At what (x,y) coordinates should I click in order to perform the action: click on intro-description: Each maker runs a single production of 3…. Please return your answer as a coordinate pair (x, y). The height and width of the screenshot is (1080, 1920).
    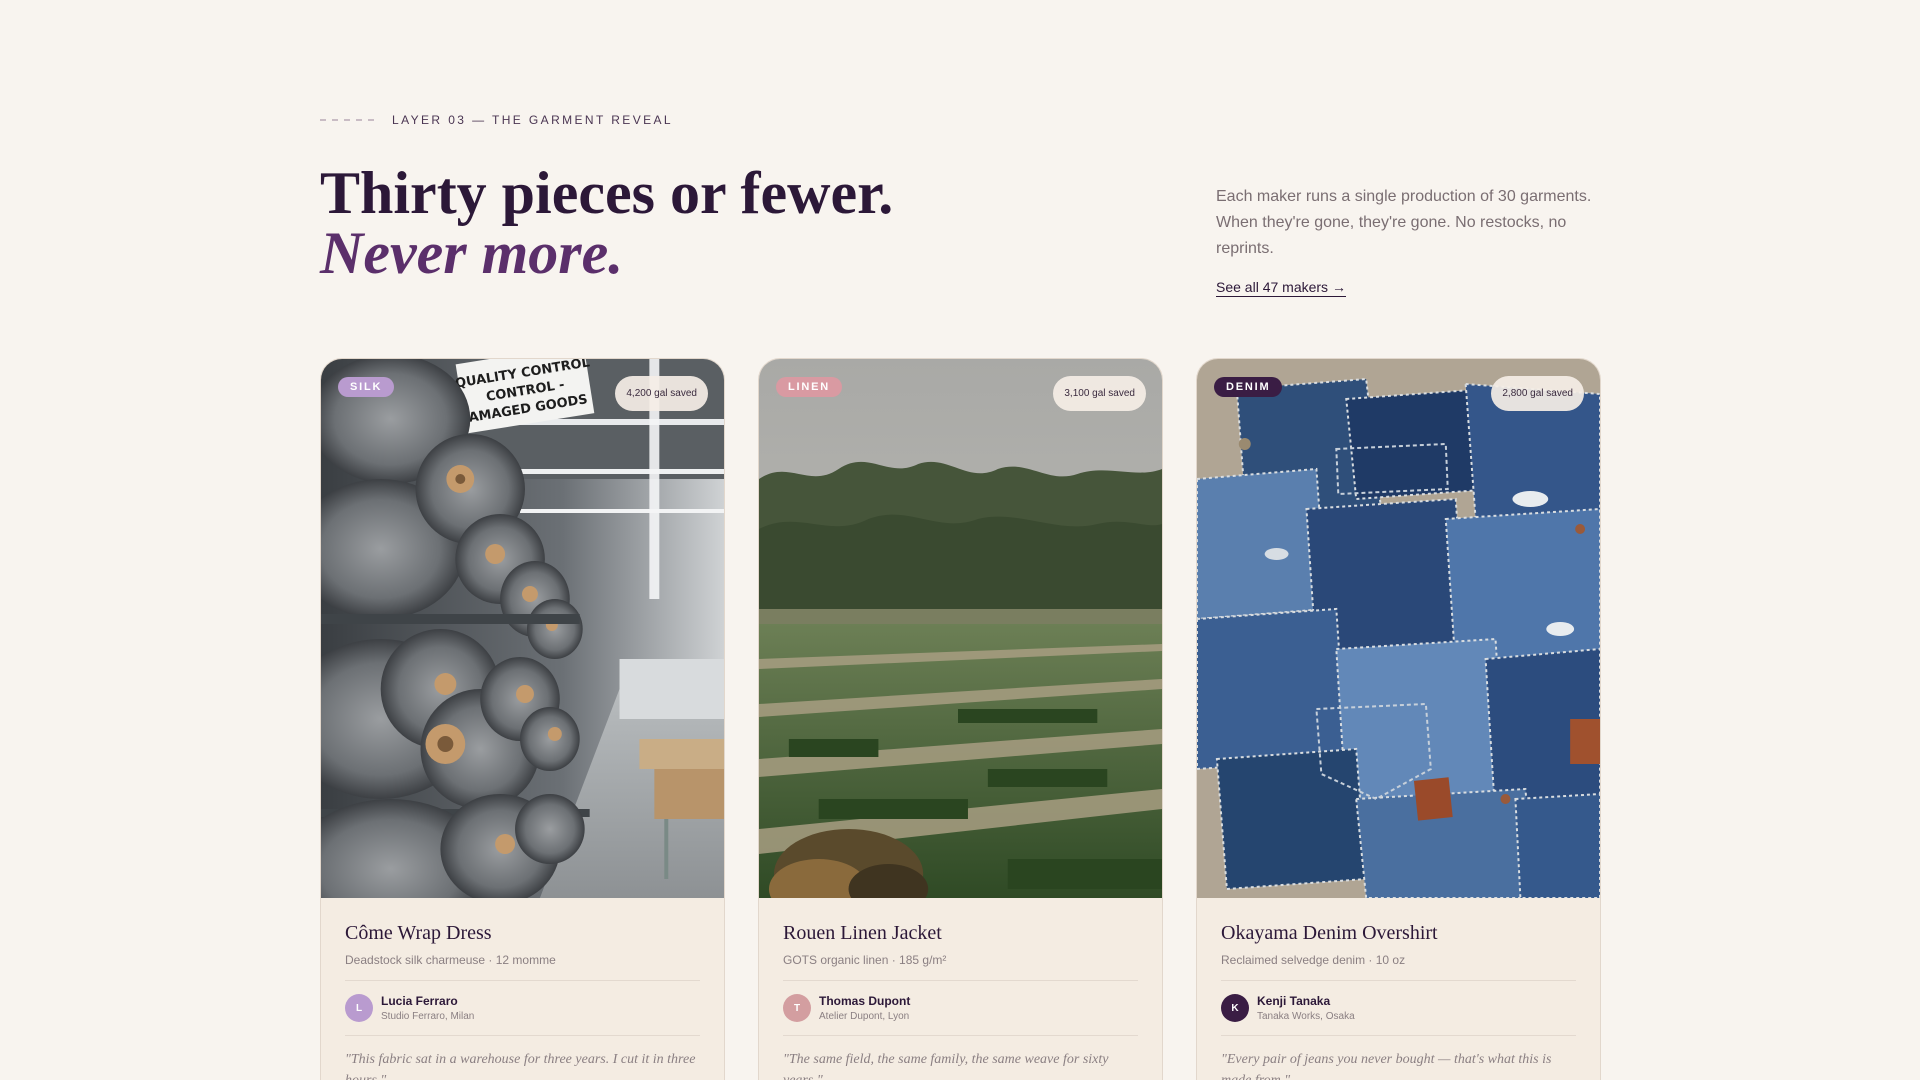
    Looking at the image, I should click on (1404, 222).